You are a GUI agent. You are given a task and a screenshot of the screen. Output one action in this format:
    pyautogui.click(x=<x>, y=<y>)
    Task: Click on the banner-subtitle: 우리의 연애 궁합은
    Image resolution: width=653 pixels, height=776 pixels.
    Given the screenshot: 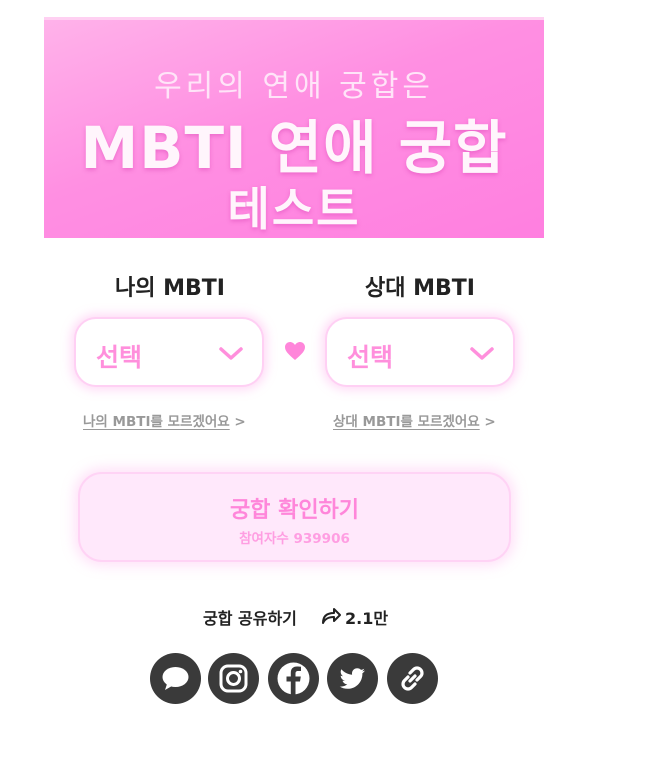 What is the action you would take?
    pyautogui.click(x=294, y=86)
    